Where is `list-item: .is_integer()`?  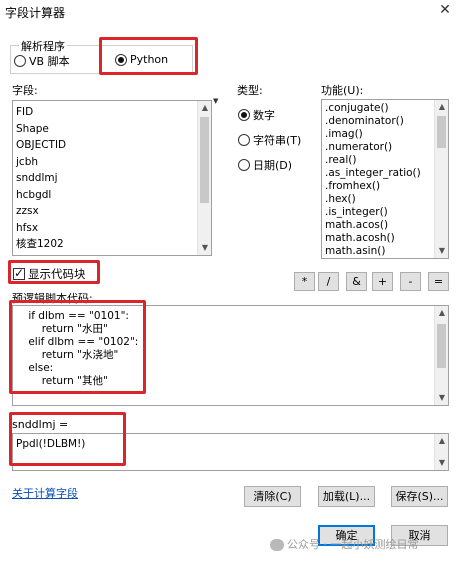
list-item: .is_integer() is located at coordinates (385, 212).